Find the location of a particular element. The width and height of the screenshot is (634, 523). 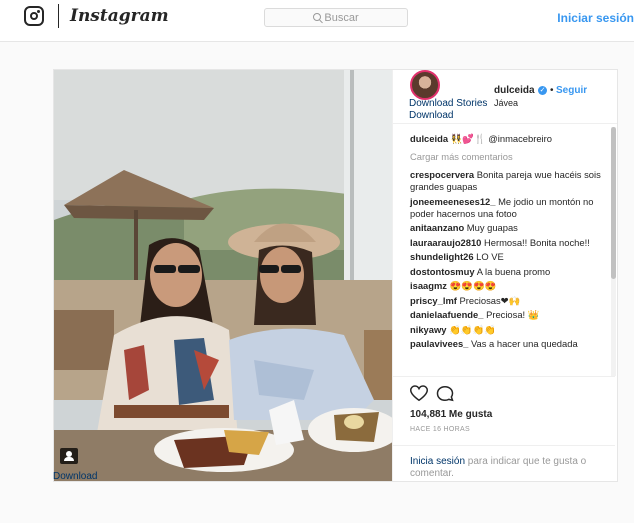

list-item: shundelight26 LO VE is located at coordinates (511, 257).